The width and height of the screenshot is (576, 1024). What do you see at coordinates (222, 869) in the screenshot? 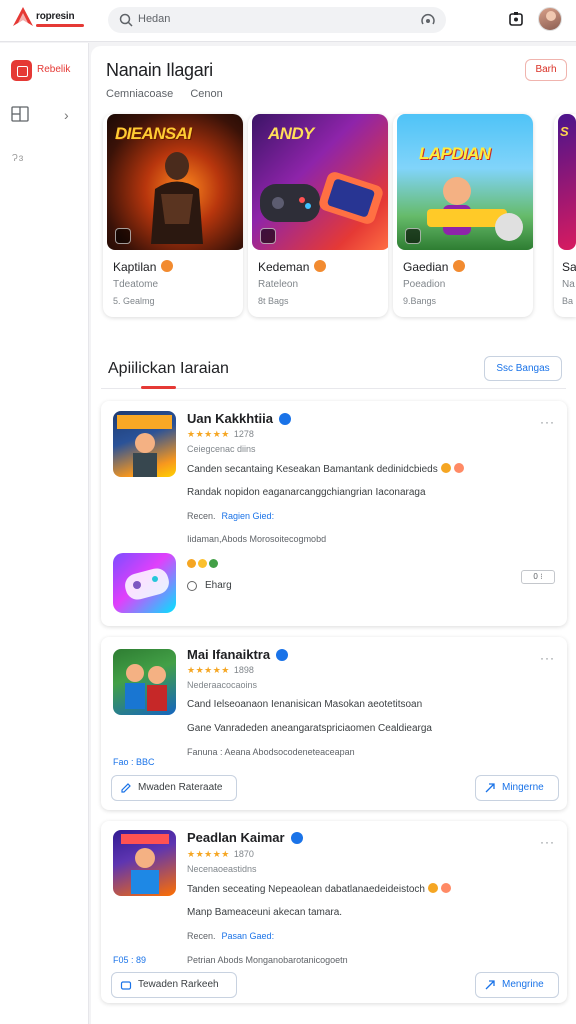
I see `app-subtitle: Necenaoeastidns` at bounding box center [222, 869].